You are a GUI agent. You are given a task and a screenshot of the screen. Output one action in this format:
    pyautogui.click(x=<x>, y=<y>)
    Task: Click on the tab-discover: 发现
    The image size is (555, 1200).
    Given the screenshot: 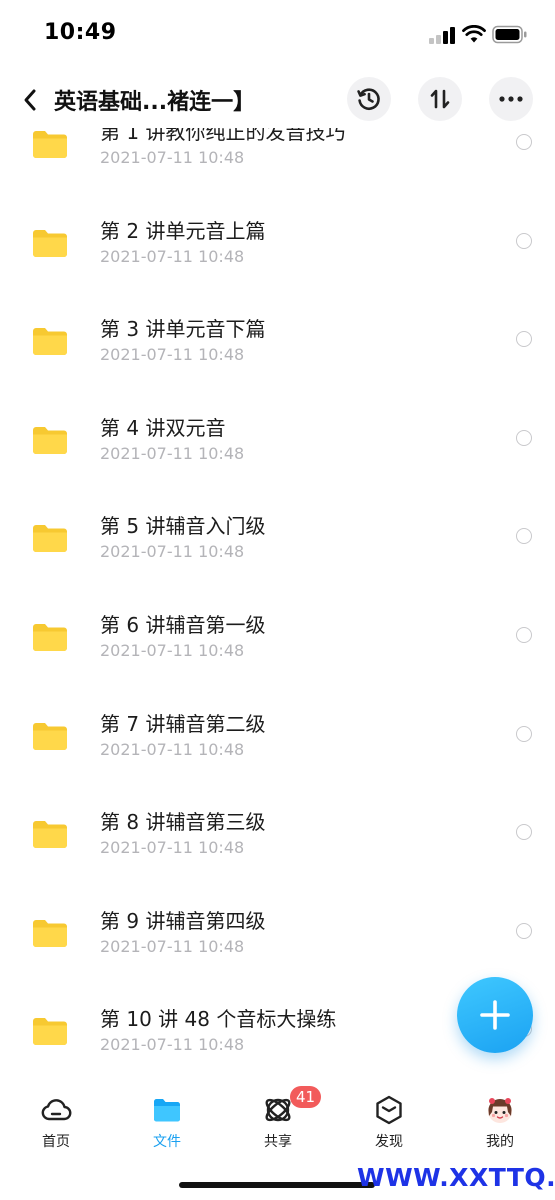 What is the action you would take?
    pyautogui.click(x=389, y=1121)
    